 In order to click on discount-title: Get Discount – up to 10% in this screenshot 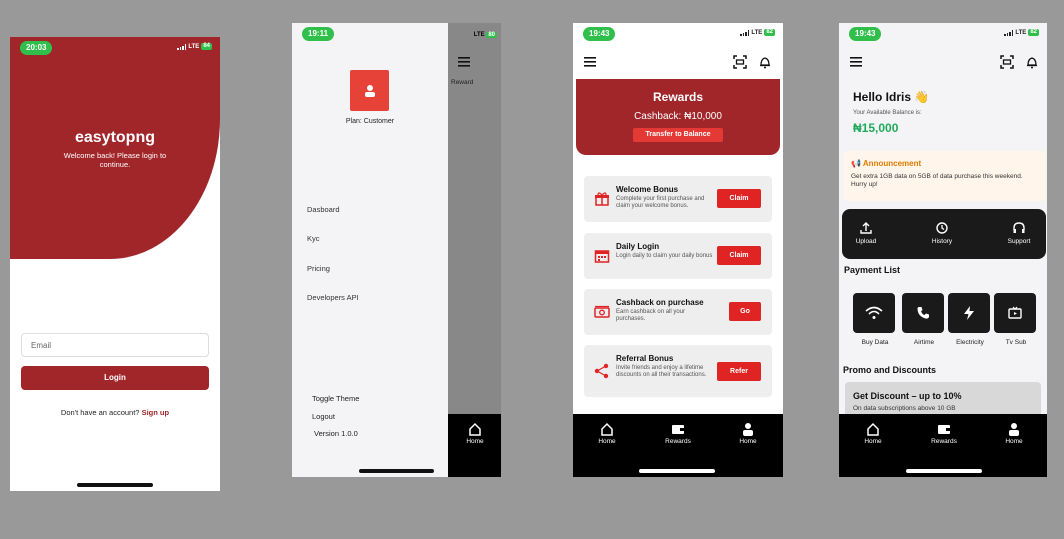, I will do `click(907, 396)`.